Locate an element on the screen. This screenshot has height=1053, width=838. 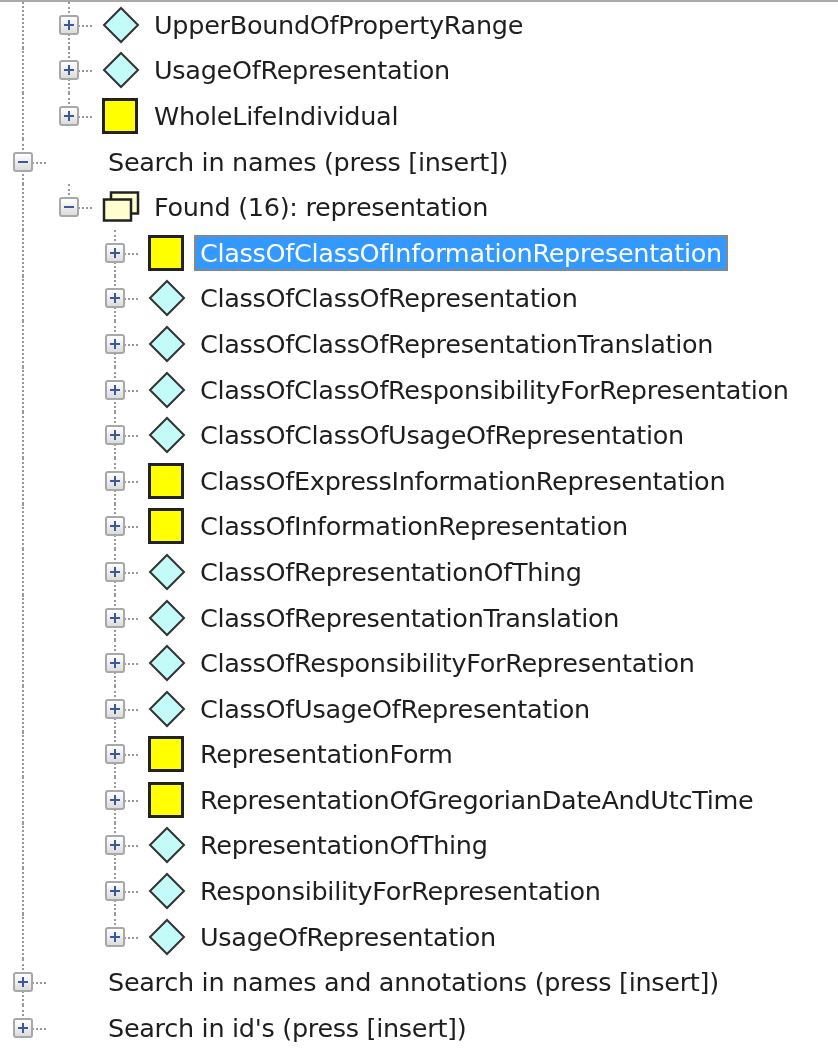
tree-item-label: RepresentationForm is located at coordinates (326, 754).